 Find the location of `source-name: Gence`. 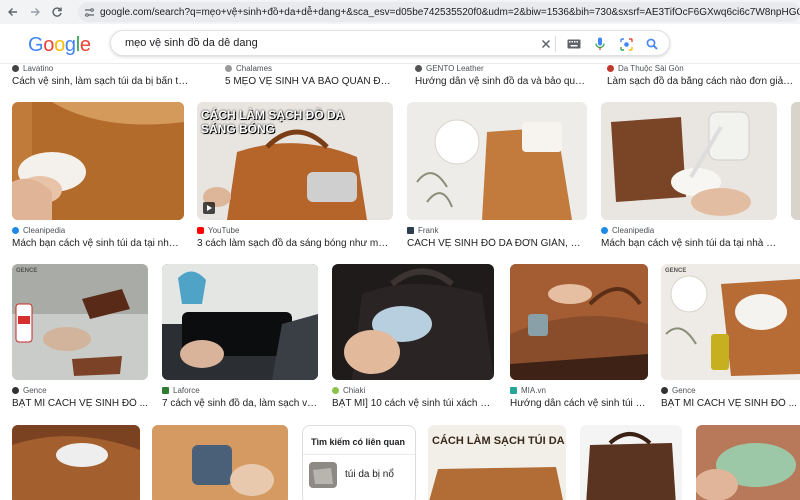

source-name: Gence is located at coordinates (684, 390).